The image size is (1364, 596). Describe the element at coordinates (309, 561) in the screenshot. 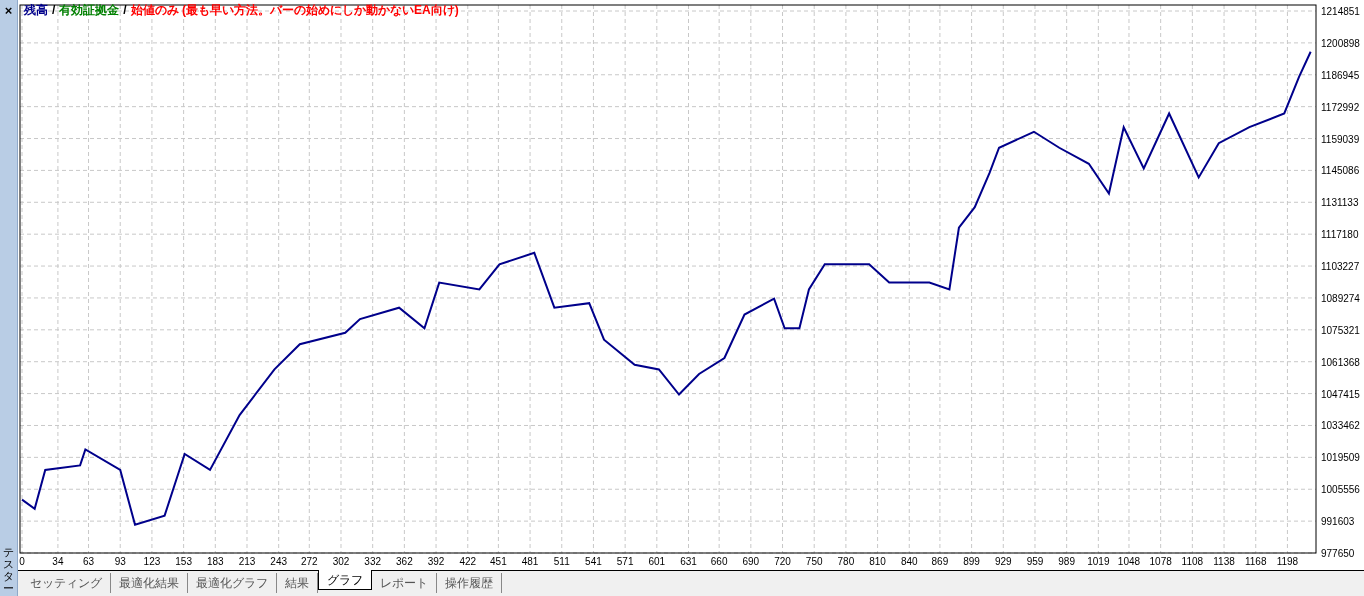

I see `x-tick-label: 272` at that location.